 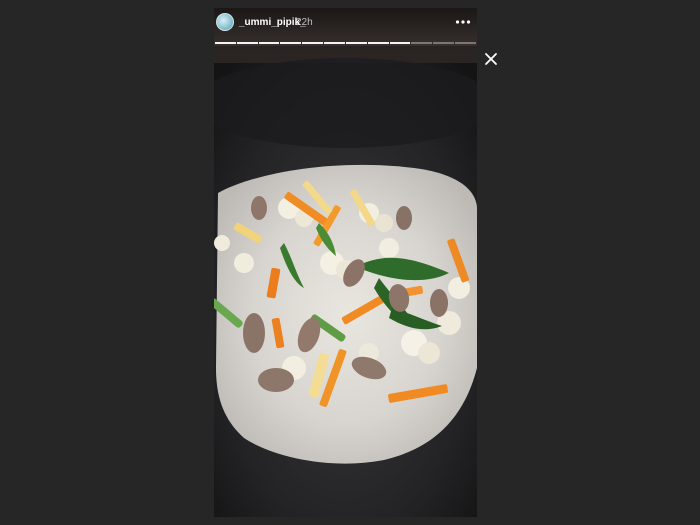 I want to click on close-icon, so click(x=491, y=59).